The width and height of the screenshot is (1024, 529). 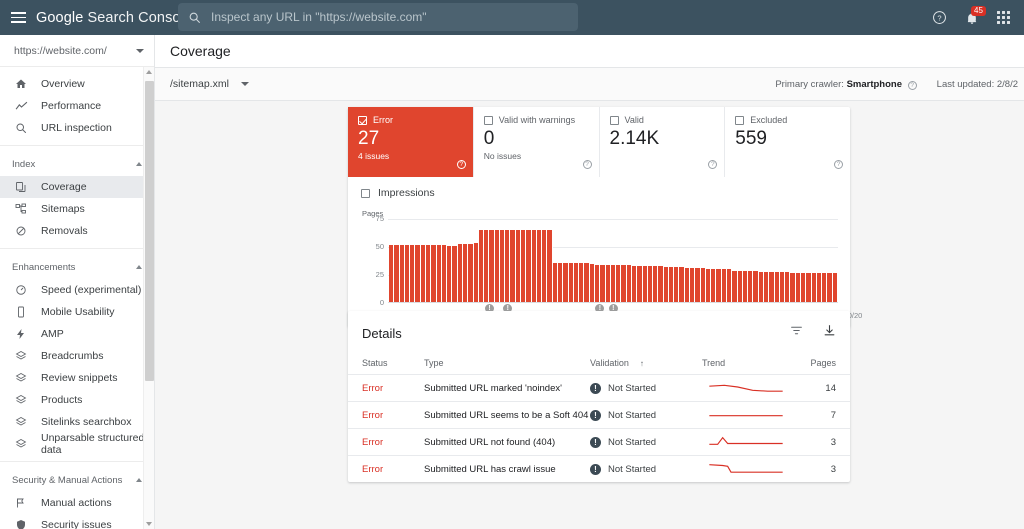 What do you see at coordinates (149, 72) in the screenshot?
I see `scroll-up-arrow-icon` at bounding box center [149, 72].